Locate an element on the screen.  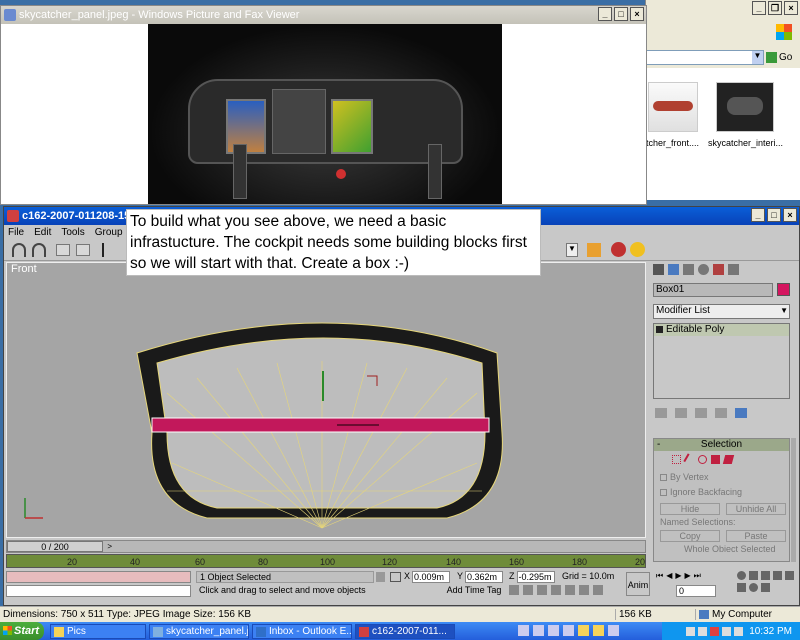
box01-object is located at coordinates (320, 425).